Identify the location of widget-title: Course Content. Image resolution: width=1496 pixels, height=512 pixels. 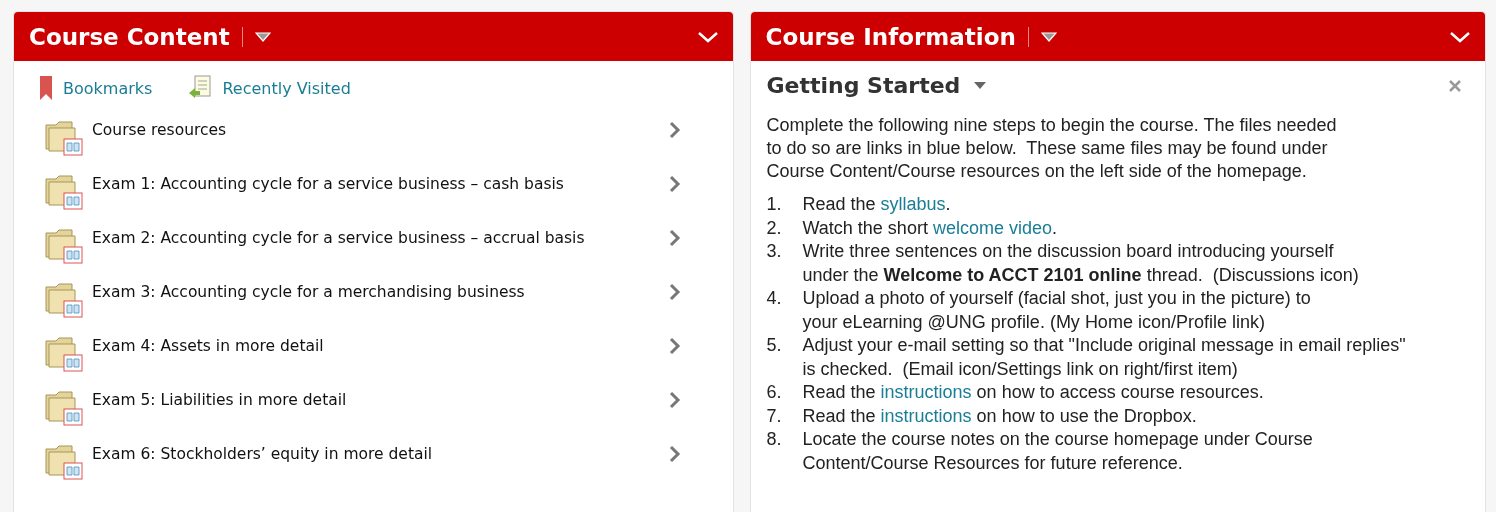
(129, 36).